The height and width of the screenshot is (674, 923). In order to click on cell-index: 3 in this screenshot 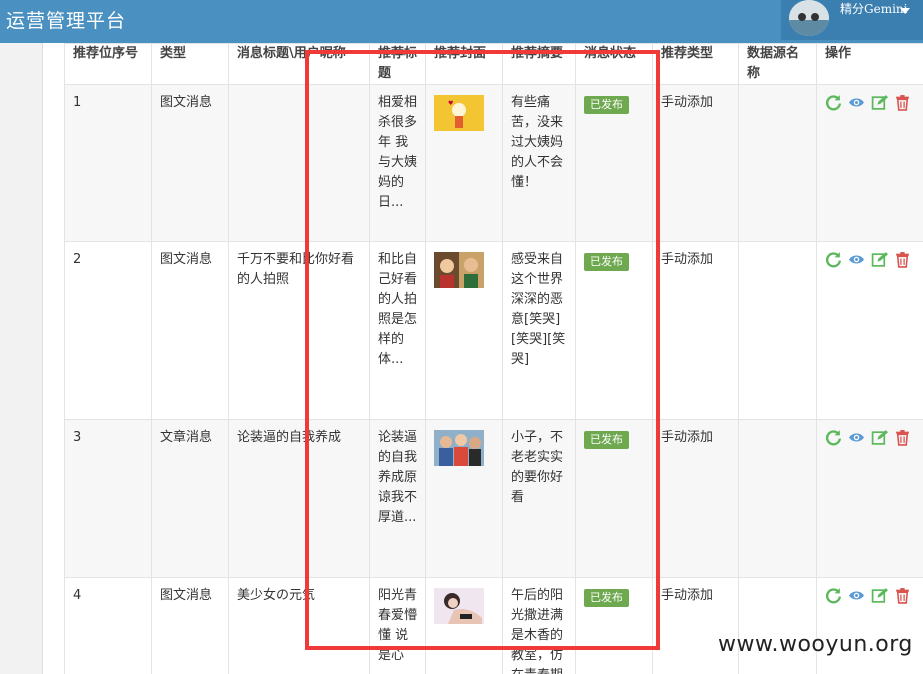, I will do `click(108, 498)`.